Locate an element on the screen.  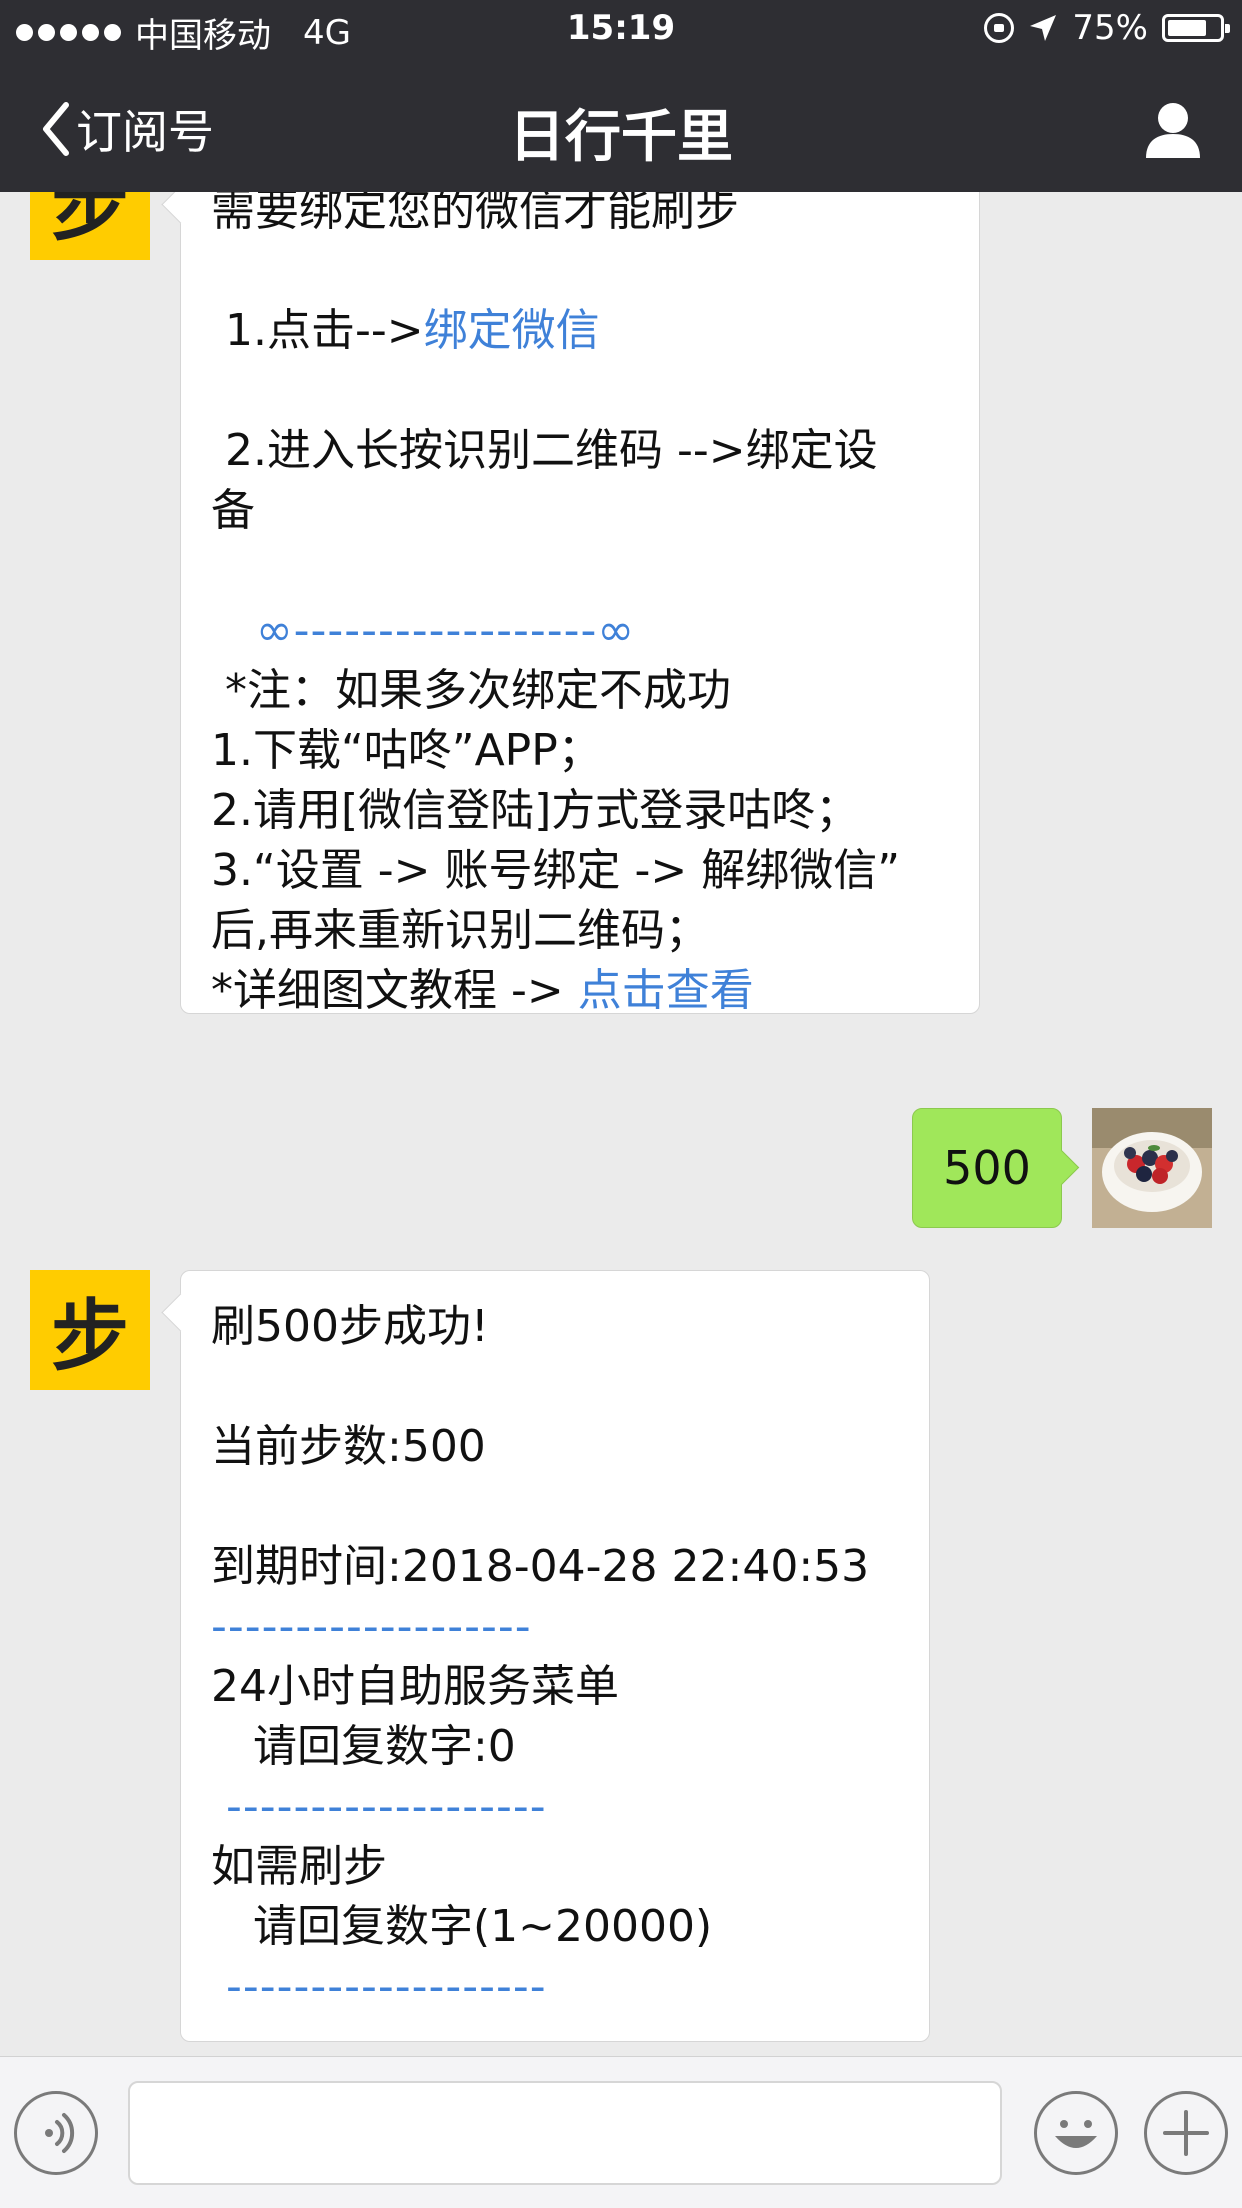
message-text: 需要绑定您的微信才能刷步 is located at coordinates (475, 214).